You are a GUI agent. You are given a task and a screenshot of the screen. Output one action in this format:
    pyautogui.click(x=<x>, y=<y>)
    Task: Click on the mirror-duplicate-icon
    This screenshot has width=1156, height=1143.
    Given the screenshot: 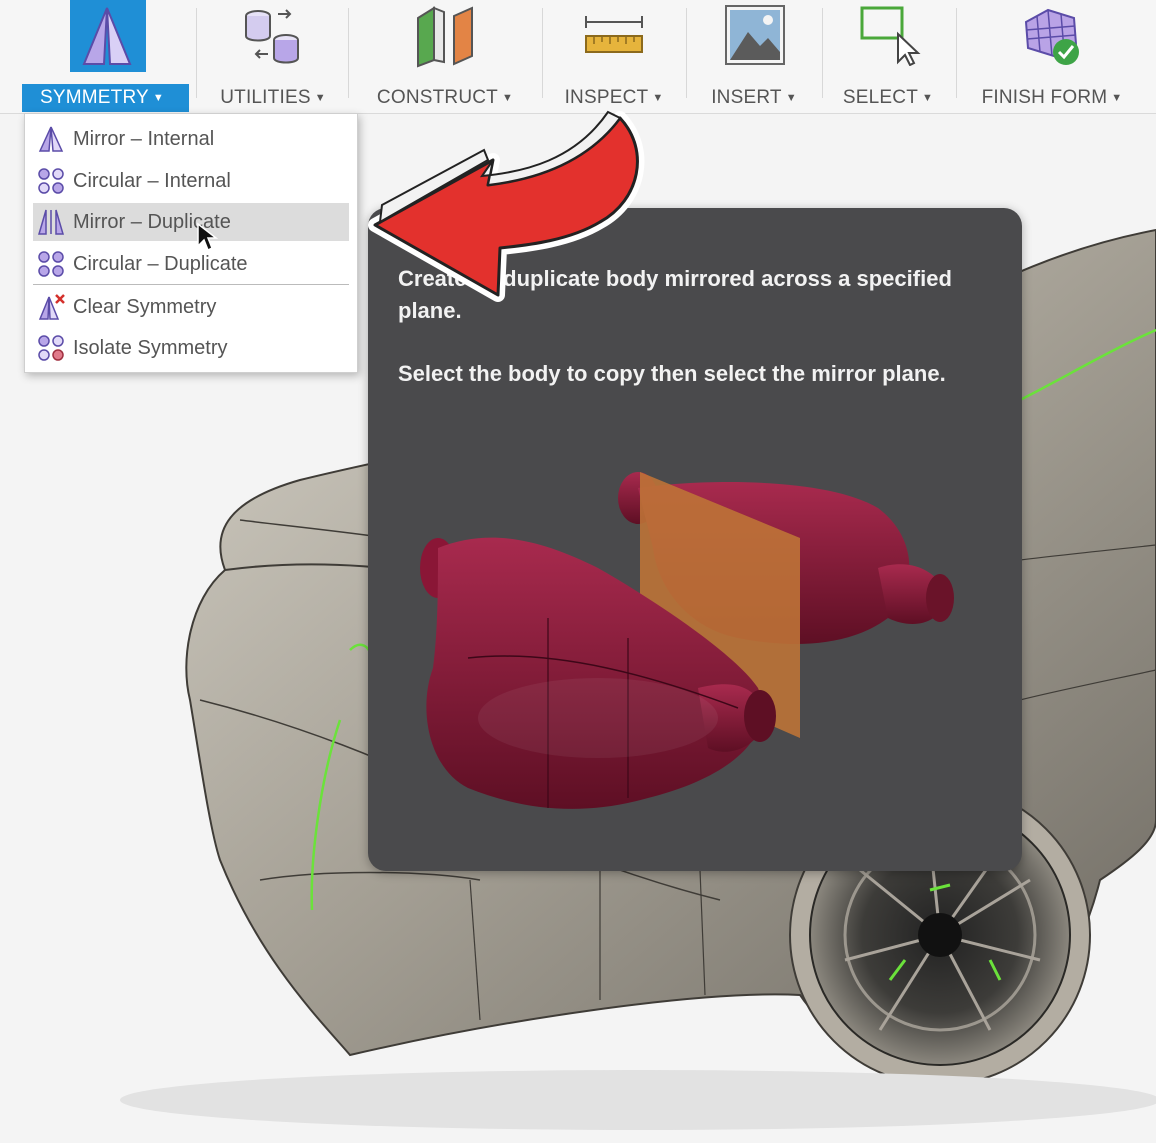 What is the action you would take?
    pyautogui.click(x=51, y=222)
    